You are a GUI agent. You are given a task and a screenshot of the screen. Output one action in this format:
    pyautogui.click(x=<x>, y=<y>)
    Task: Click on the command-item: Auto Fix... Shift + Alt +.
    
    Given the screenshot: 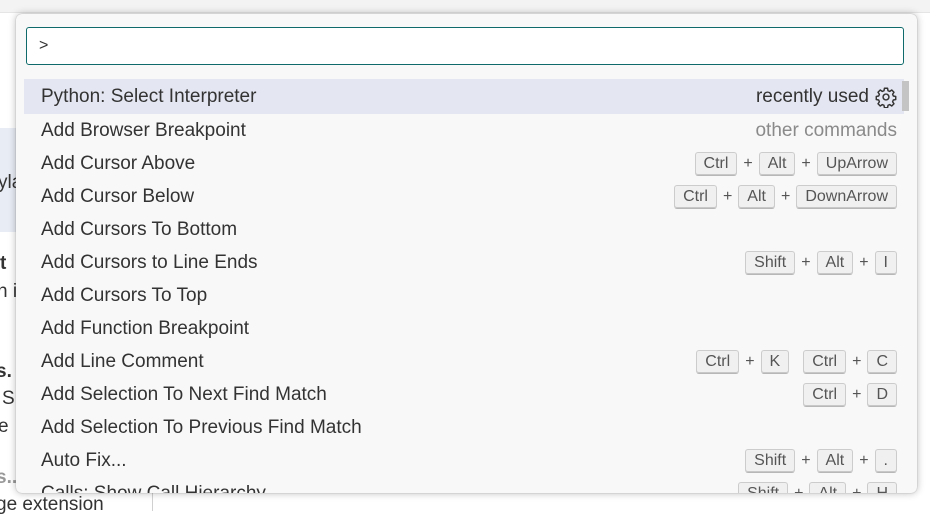 What is the action you would take?
    pyautogui.click(x=464, y=460)
    